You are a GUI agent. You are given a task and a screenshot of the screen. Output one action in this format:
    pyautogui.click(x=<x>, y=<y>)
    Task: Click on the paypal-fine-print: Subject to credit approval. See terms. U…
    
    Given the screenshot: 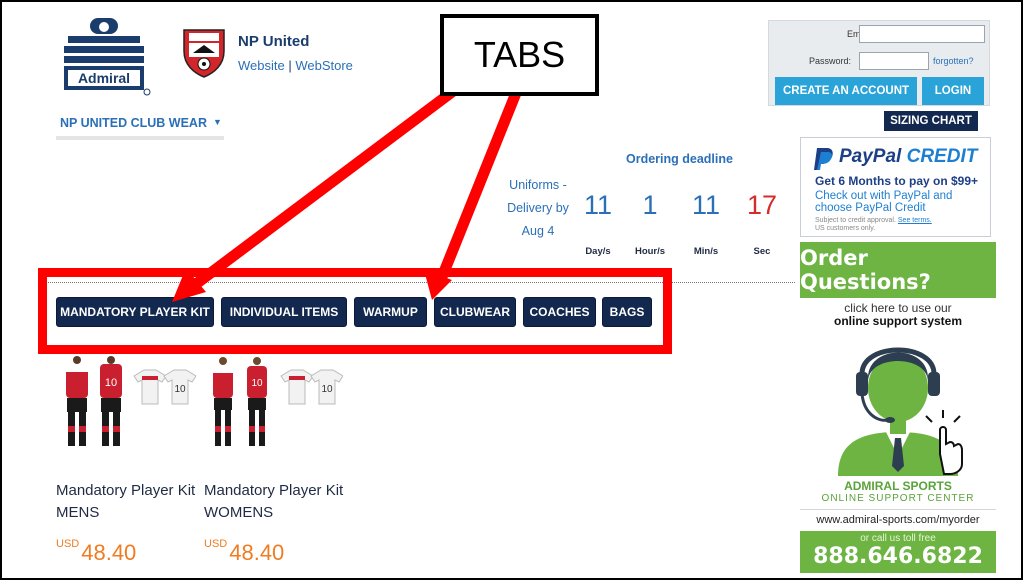 What is the action you would take?
    pyautogui.click(x=900, y=225)
    